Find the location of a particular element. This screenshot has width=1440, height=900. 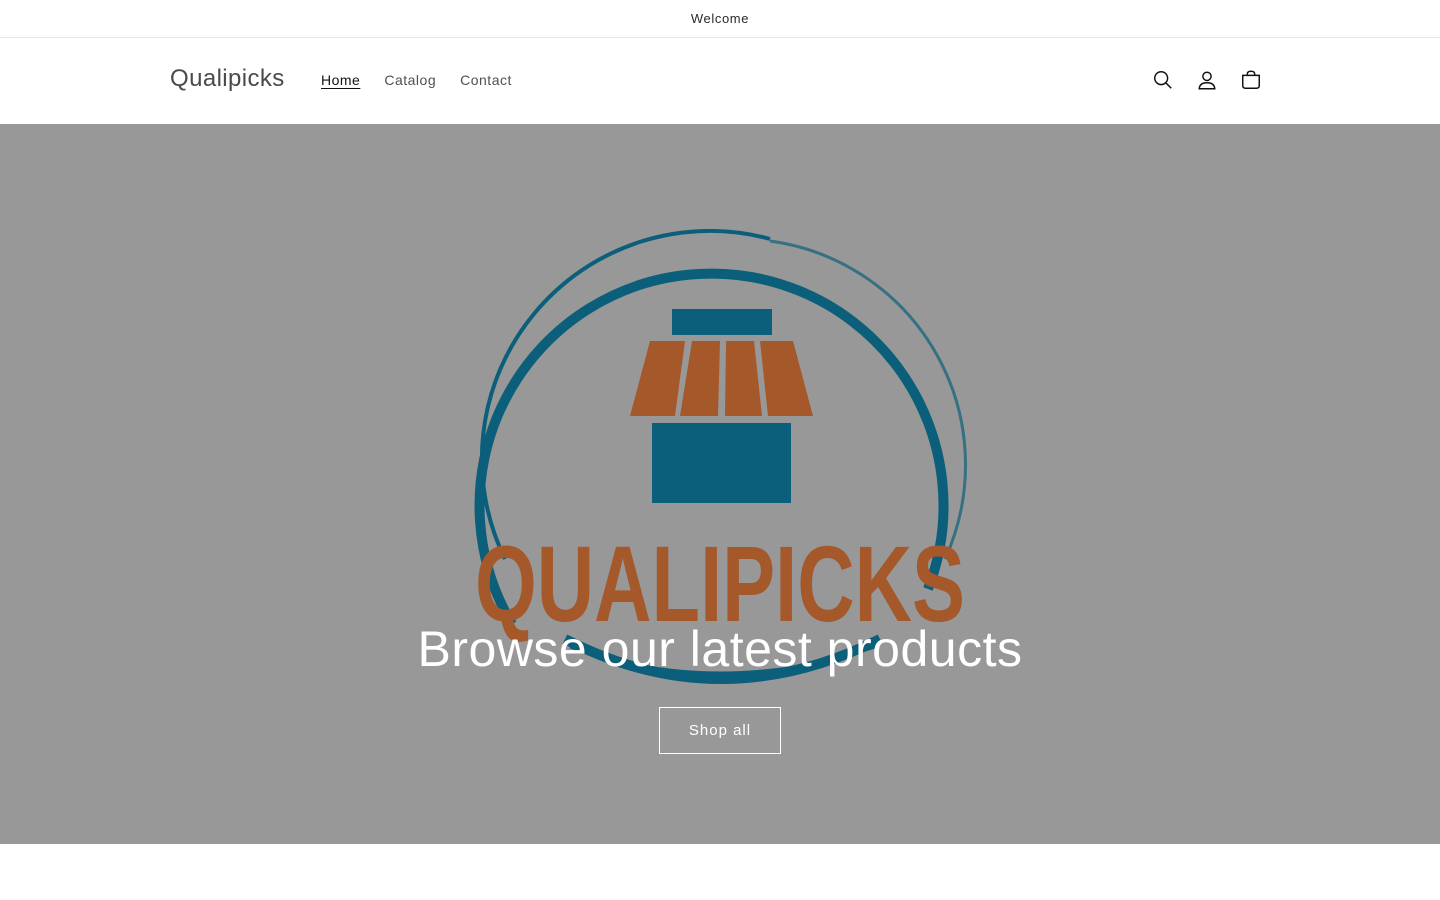

cart-button is located at coordinates (1251, 80).